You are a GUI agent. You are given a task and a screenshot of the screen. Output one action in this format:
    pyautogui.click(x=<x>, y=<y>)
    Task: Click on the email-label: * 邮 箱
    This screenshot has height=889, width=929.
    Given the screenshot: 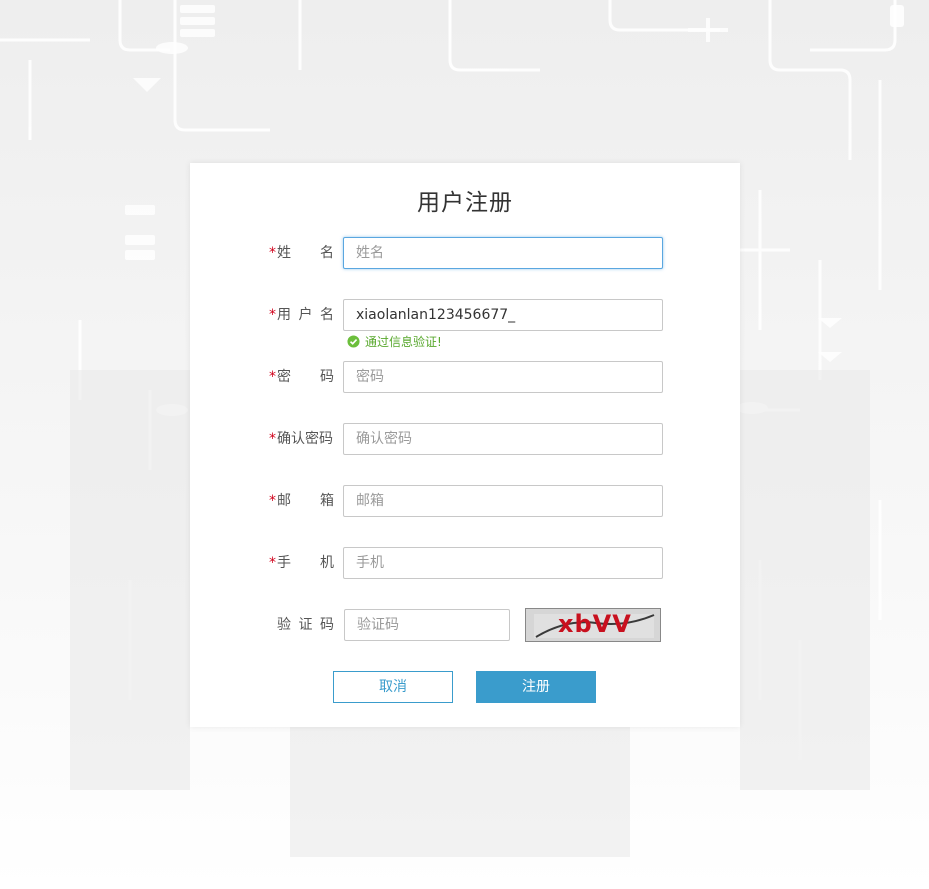 What is the action you would take?
    pyautogui.click(x=301, y=501)
    